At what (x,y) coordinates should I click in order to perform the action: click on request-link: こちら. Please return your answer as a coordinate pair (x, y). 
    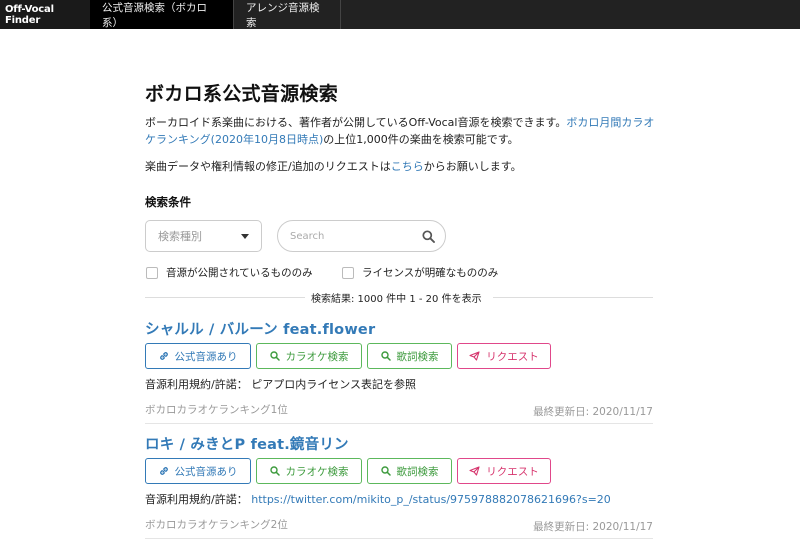
    Looking at the image, I should click on (407, 166).